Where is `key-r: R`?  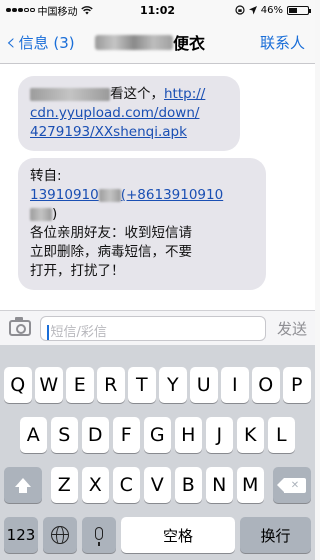
key-r: R is located at coordinates (111, 385).